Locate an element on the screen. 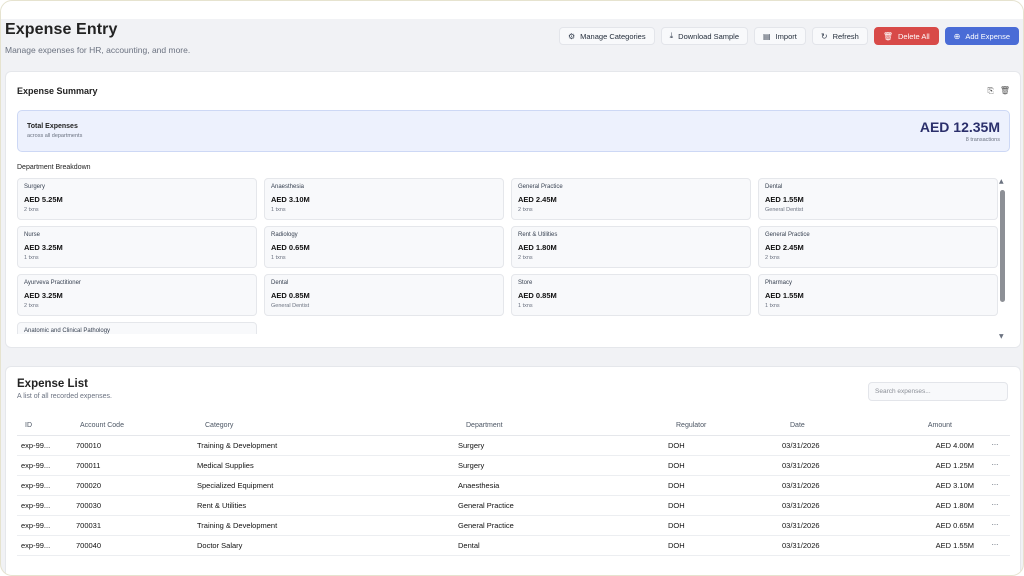 The image size is (1024, 576). cell-code: 700011 is located at coordinates (134, 465).